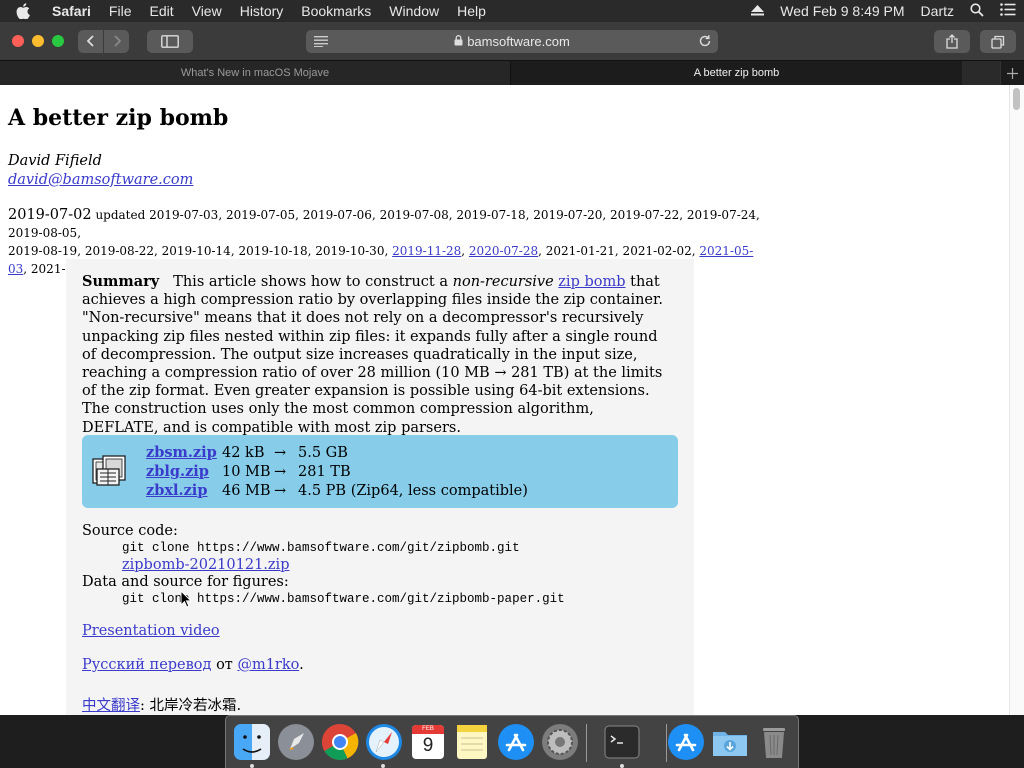 Image resolution: width=1024 pixels, height=768 pixels. Describe the element at coordinates (184, 471) in the screenshot. I see `zblg-zip-link: zblg.zip` at that location.